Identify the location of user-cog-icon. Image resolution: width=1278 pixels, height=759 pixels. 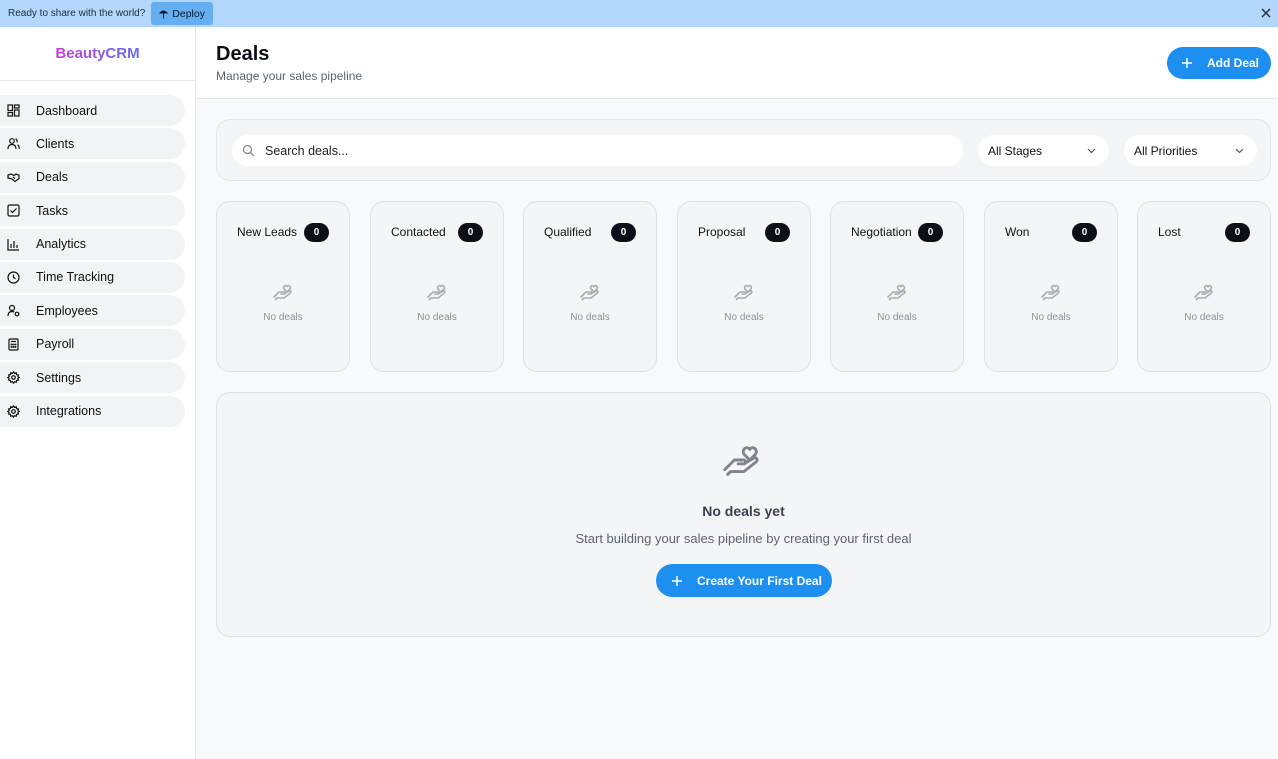
(13, 311).